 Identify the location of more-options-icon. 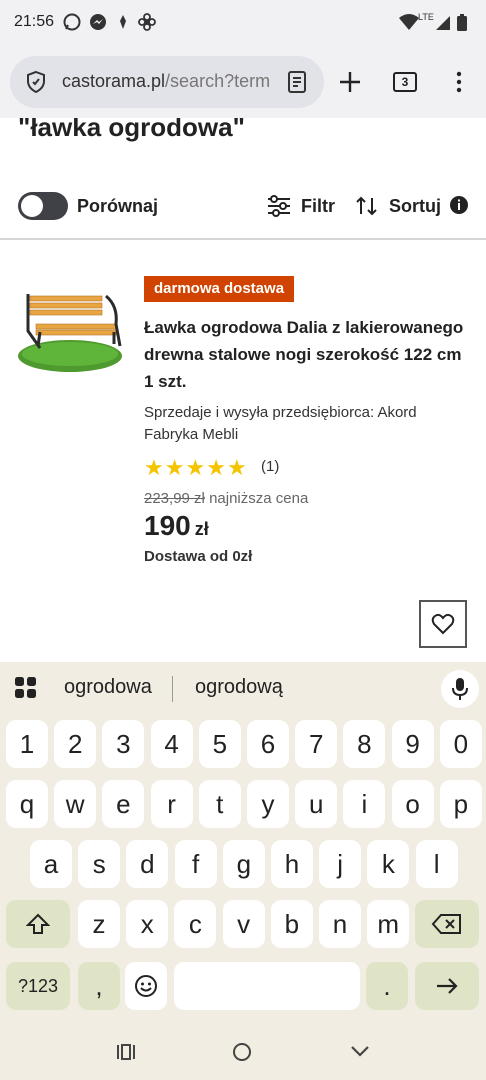
(459, 82).